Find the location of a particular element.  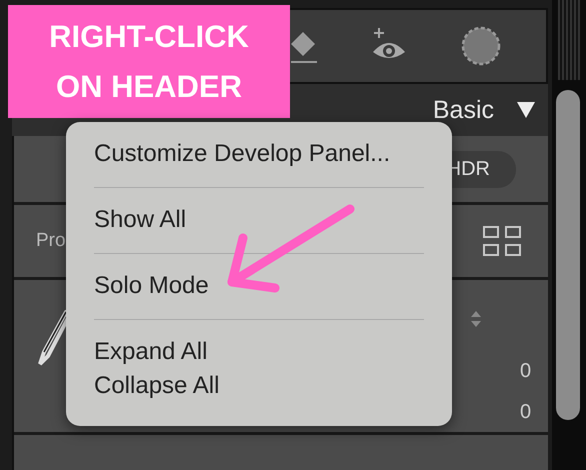

panel-title: Basic is located at coordinates (463, 110).